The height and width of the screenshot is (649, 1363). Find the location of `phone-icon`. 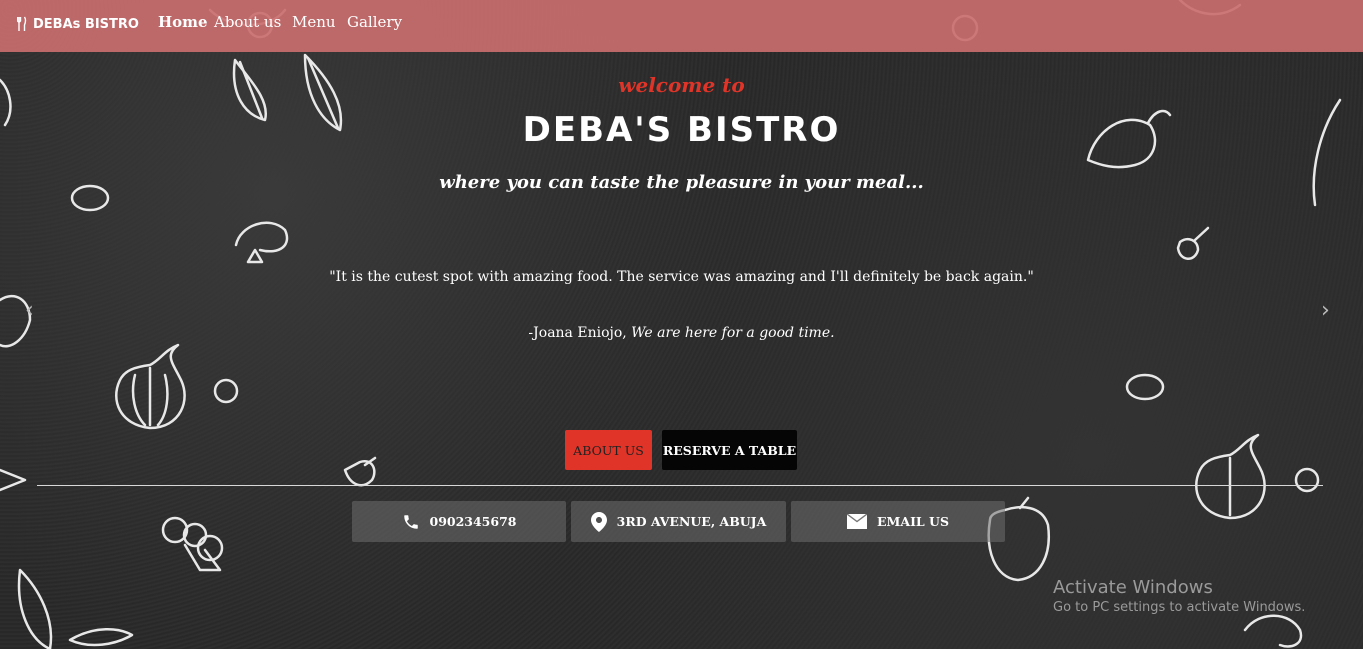

phone-icon is located at coordinates (410, 521).